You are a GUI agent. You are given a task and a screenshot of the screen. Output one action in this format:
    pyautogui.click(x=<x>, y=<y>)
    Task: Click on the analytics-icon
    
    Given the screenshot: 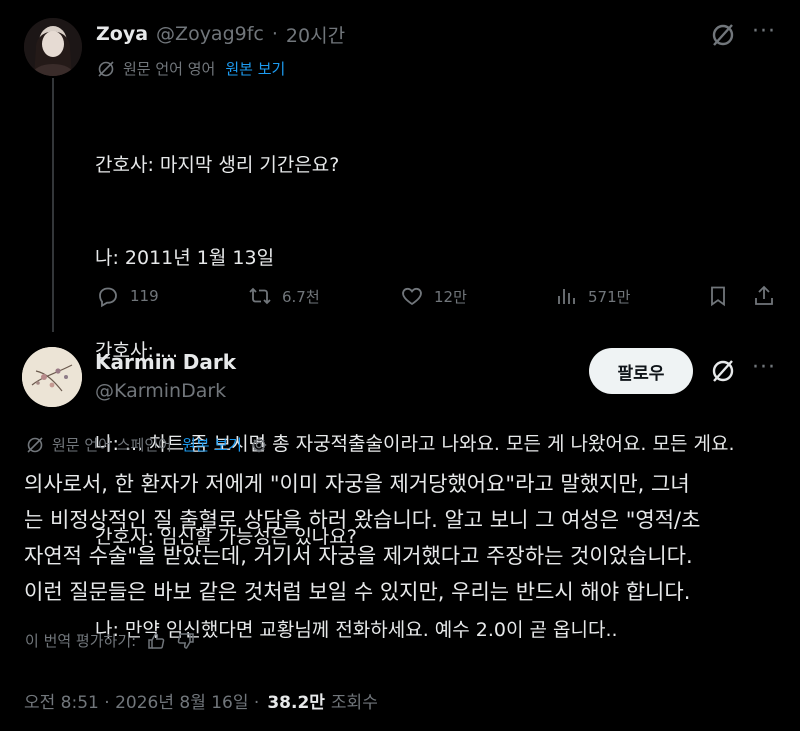 What is the action you would take?
    pyautogui.click(x=566, y=296)
    